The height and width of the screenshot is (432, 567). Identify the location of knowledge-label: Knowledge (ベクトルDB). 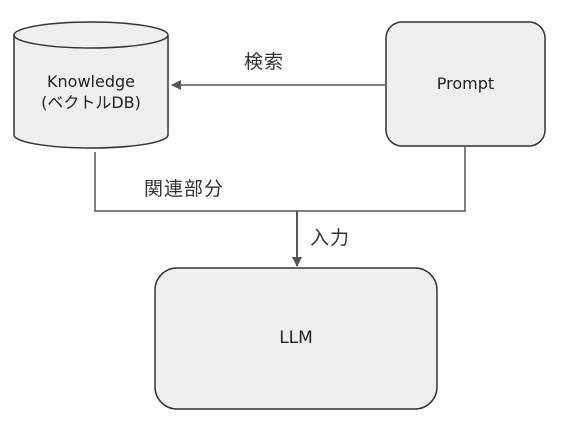
(91, 93).